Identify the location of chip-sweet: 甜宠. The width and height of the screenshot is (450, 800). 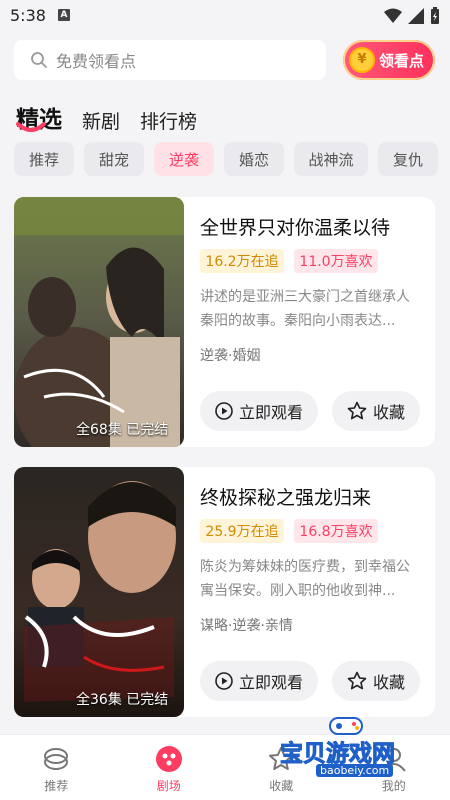
(114, 159).